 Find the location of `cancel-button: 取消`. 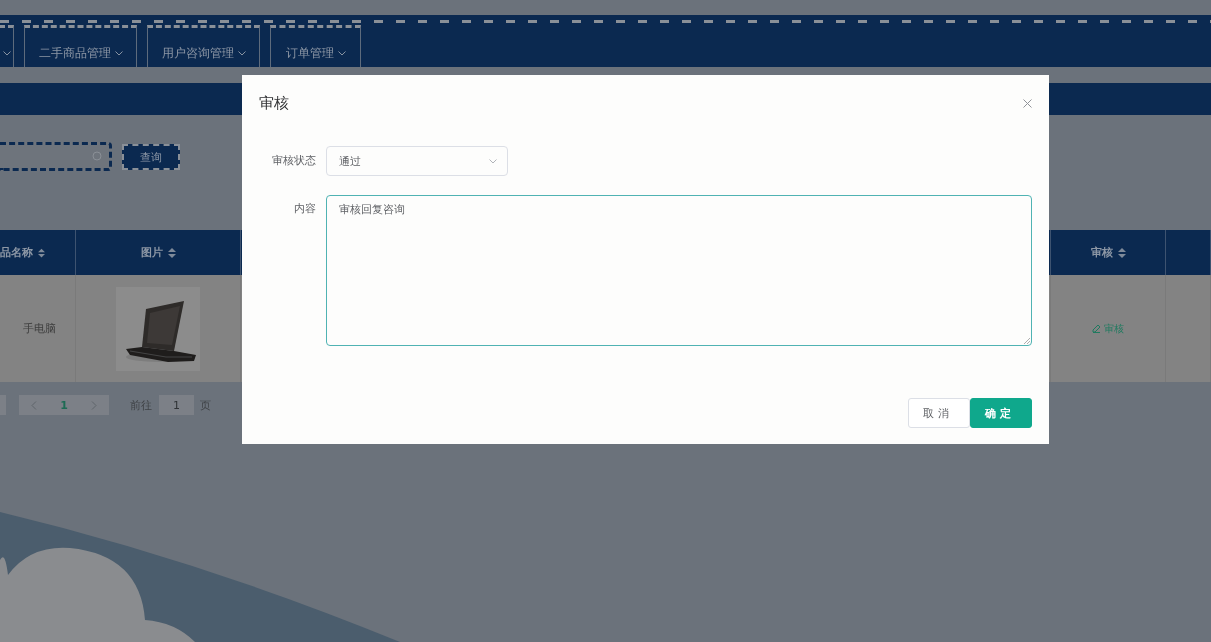

cancel-button: 取消 is located at coordinates (939, 413).